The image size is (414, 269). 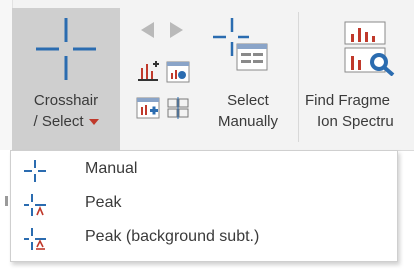 I want to click on ribbon-separator, so click(x=298, y=77).